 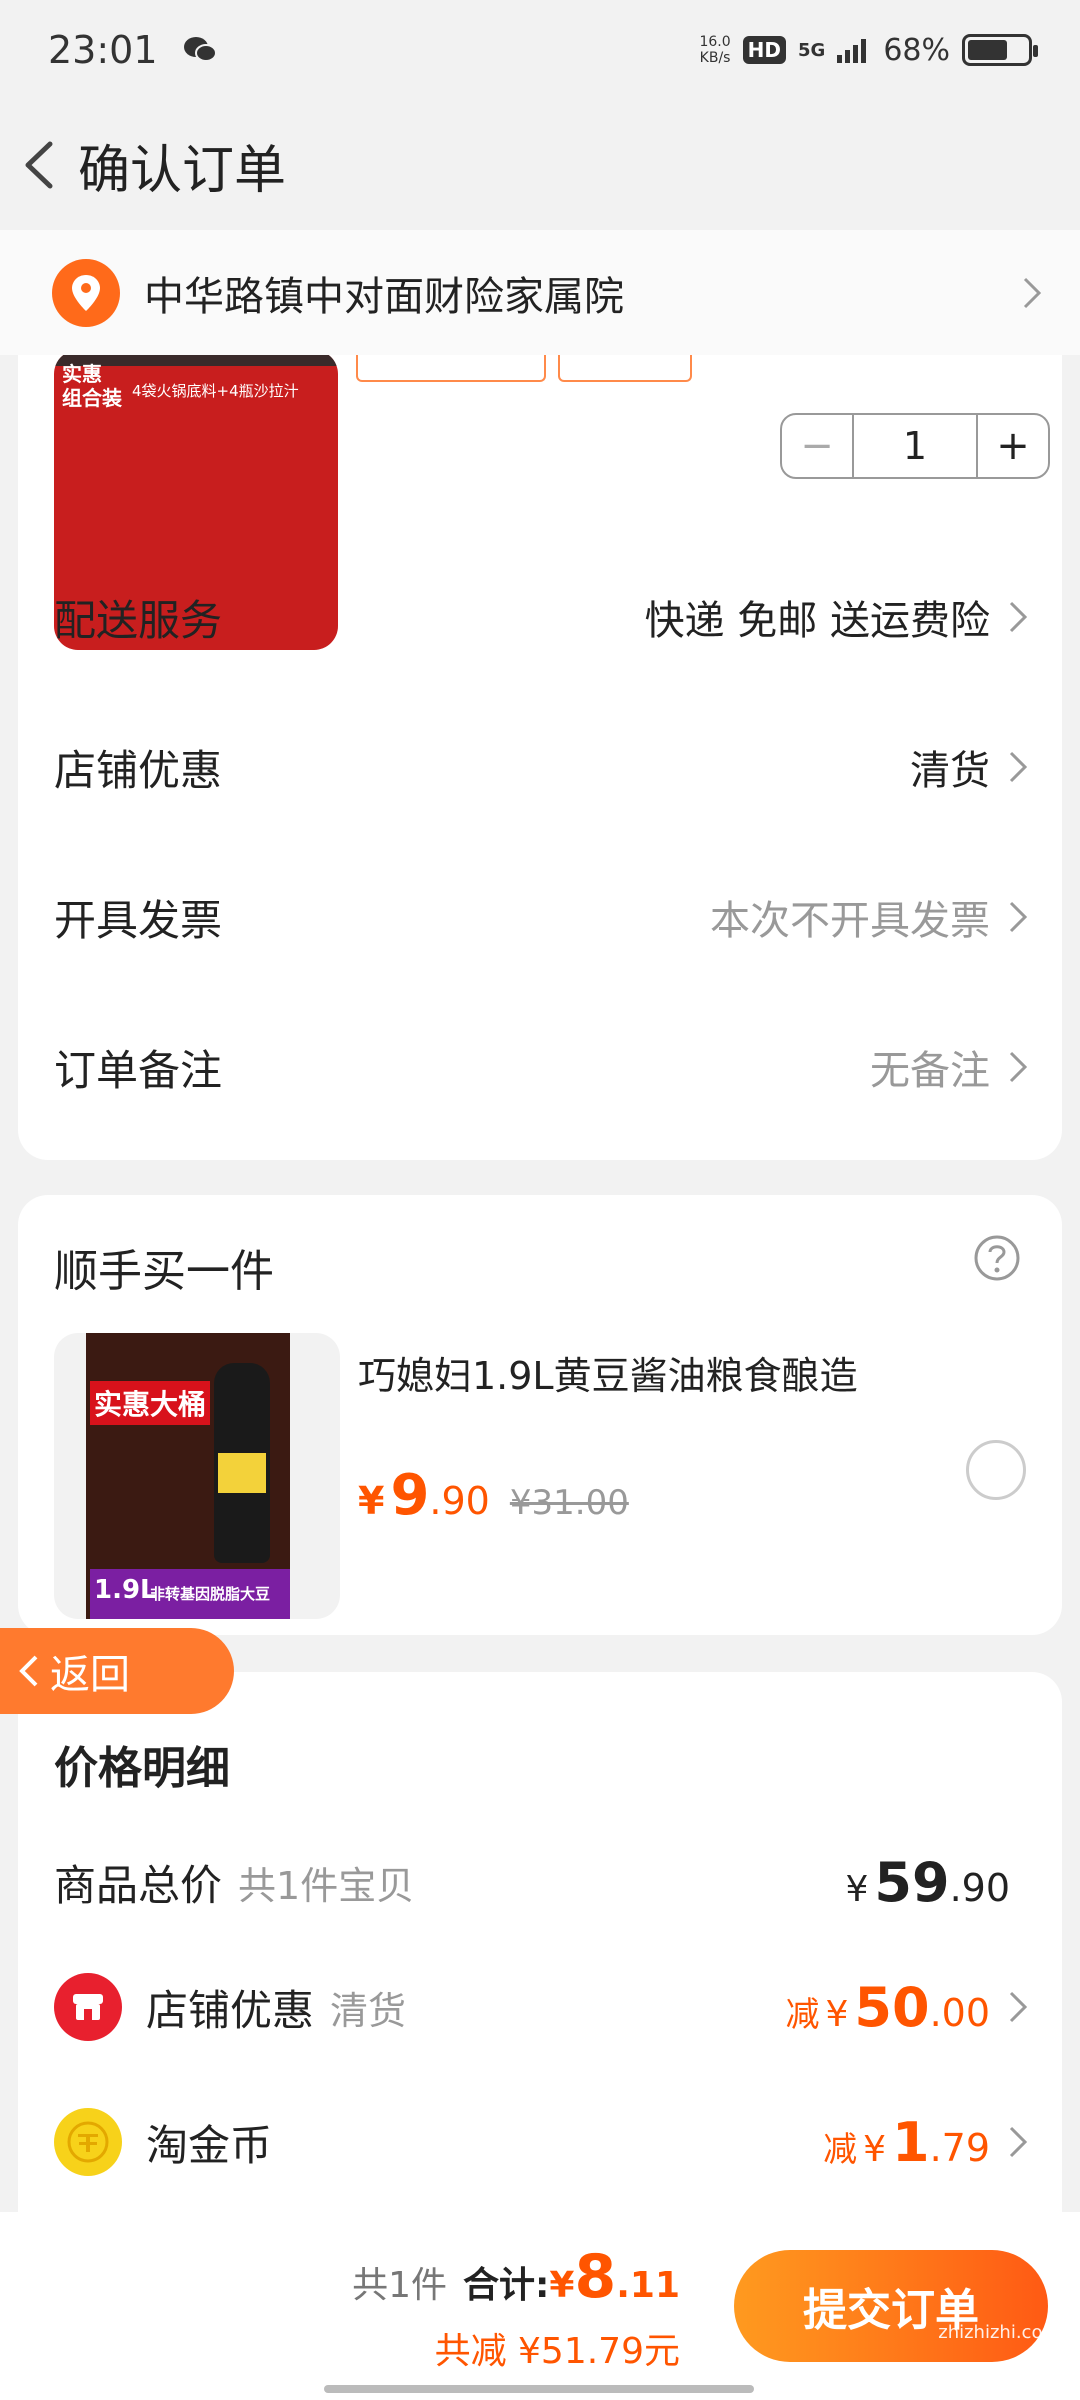 What do you see at coordinates (1013, 446) in the screenshot?
I see `increase-button: +` at bounding box center [1013, 446].